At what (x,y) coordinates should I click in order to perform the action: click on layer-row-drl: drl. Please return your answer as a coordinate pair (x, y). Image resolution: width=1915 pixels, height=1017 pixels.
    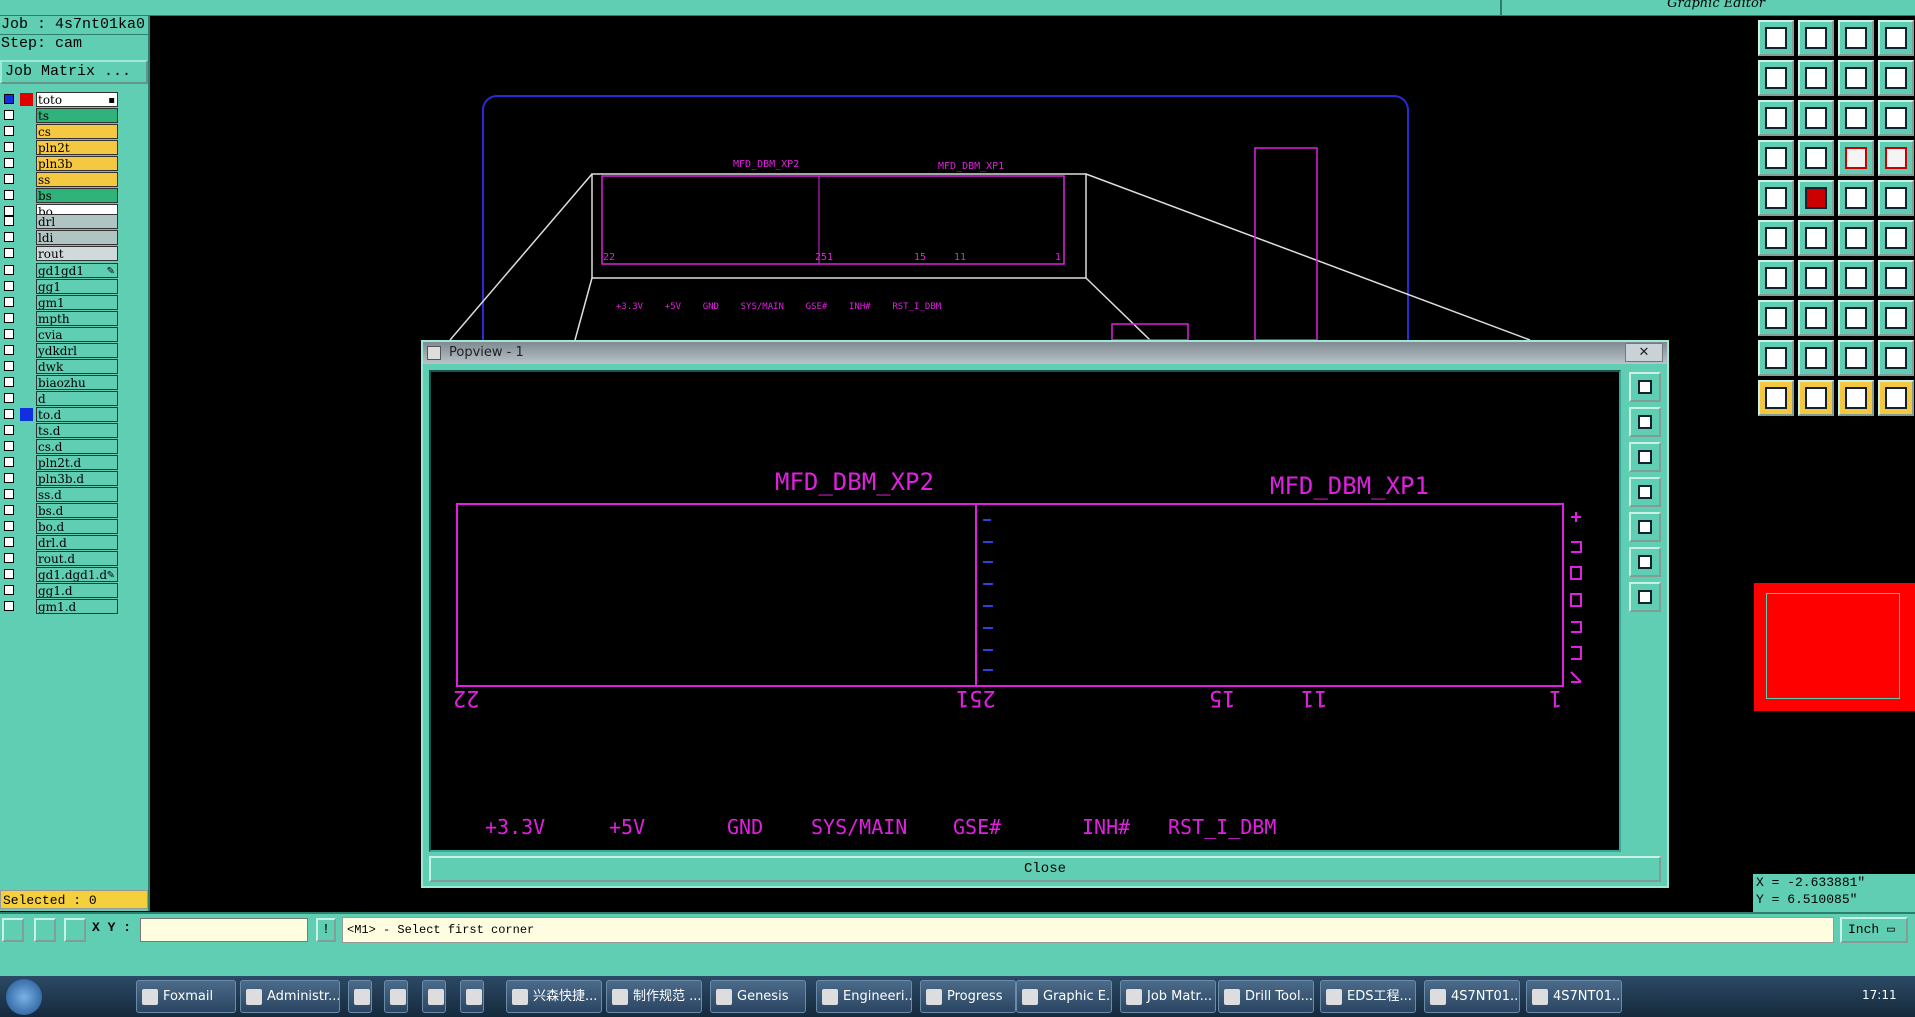
    Looking at the image, I should click on (59, 221).